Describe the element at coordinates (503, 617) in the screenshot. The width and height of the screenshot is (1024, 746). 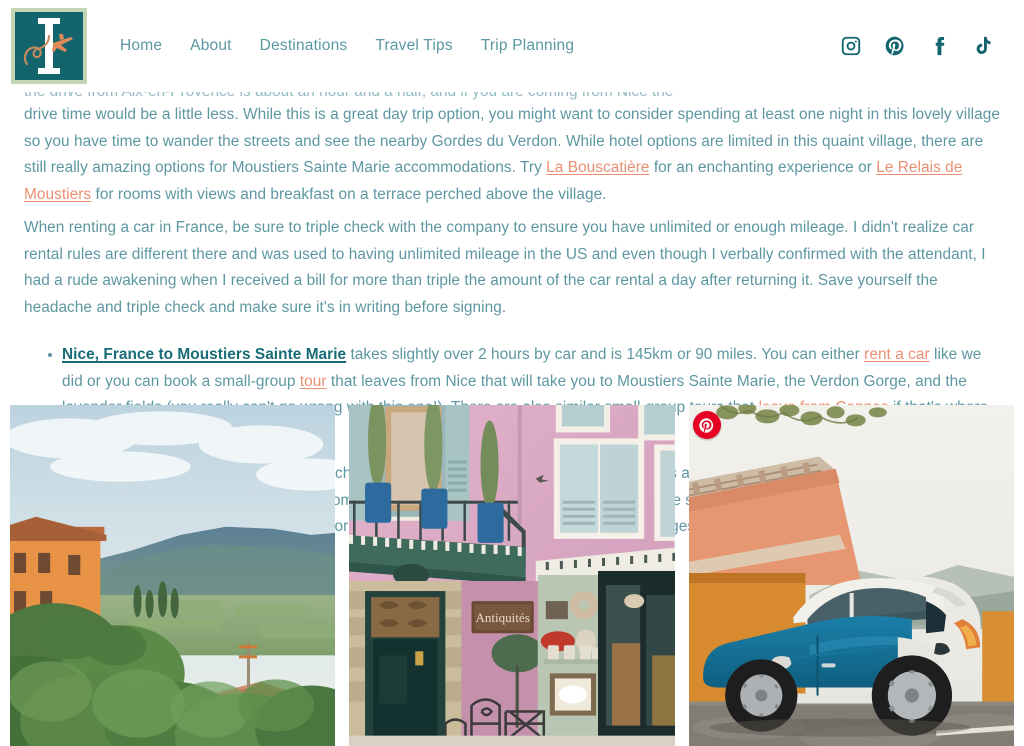
I see `antiques-sign-text: Antiquités` at that location.